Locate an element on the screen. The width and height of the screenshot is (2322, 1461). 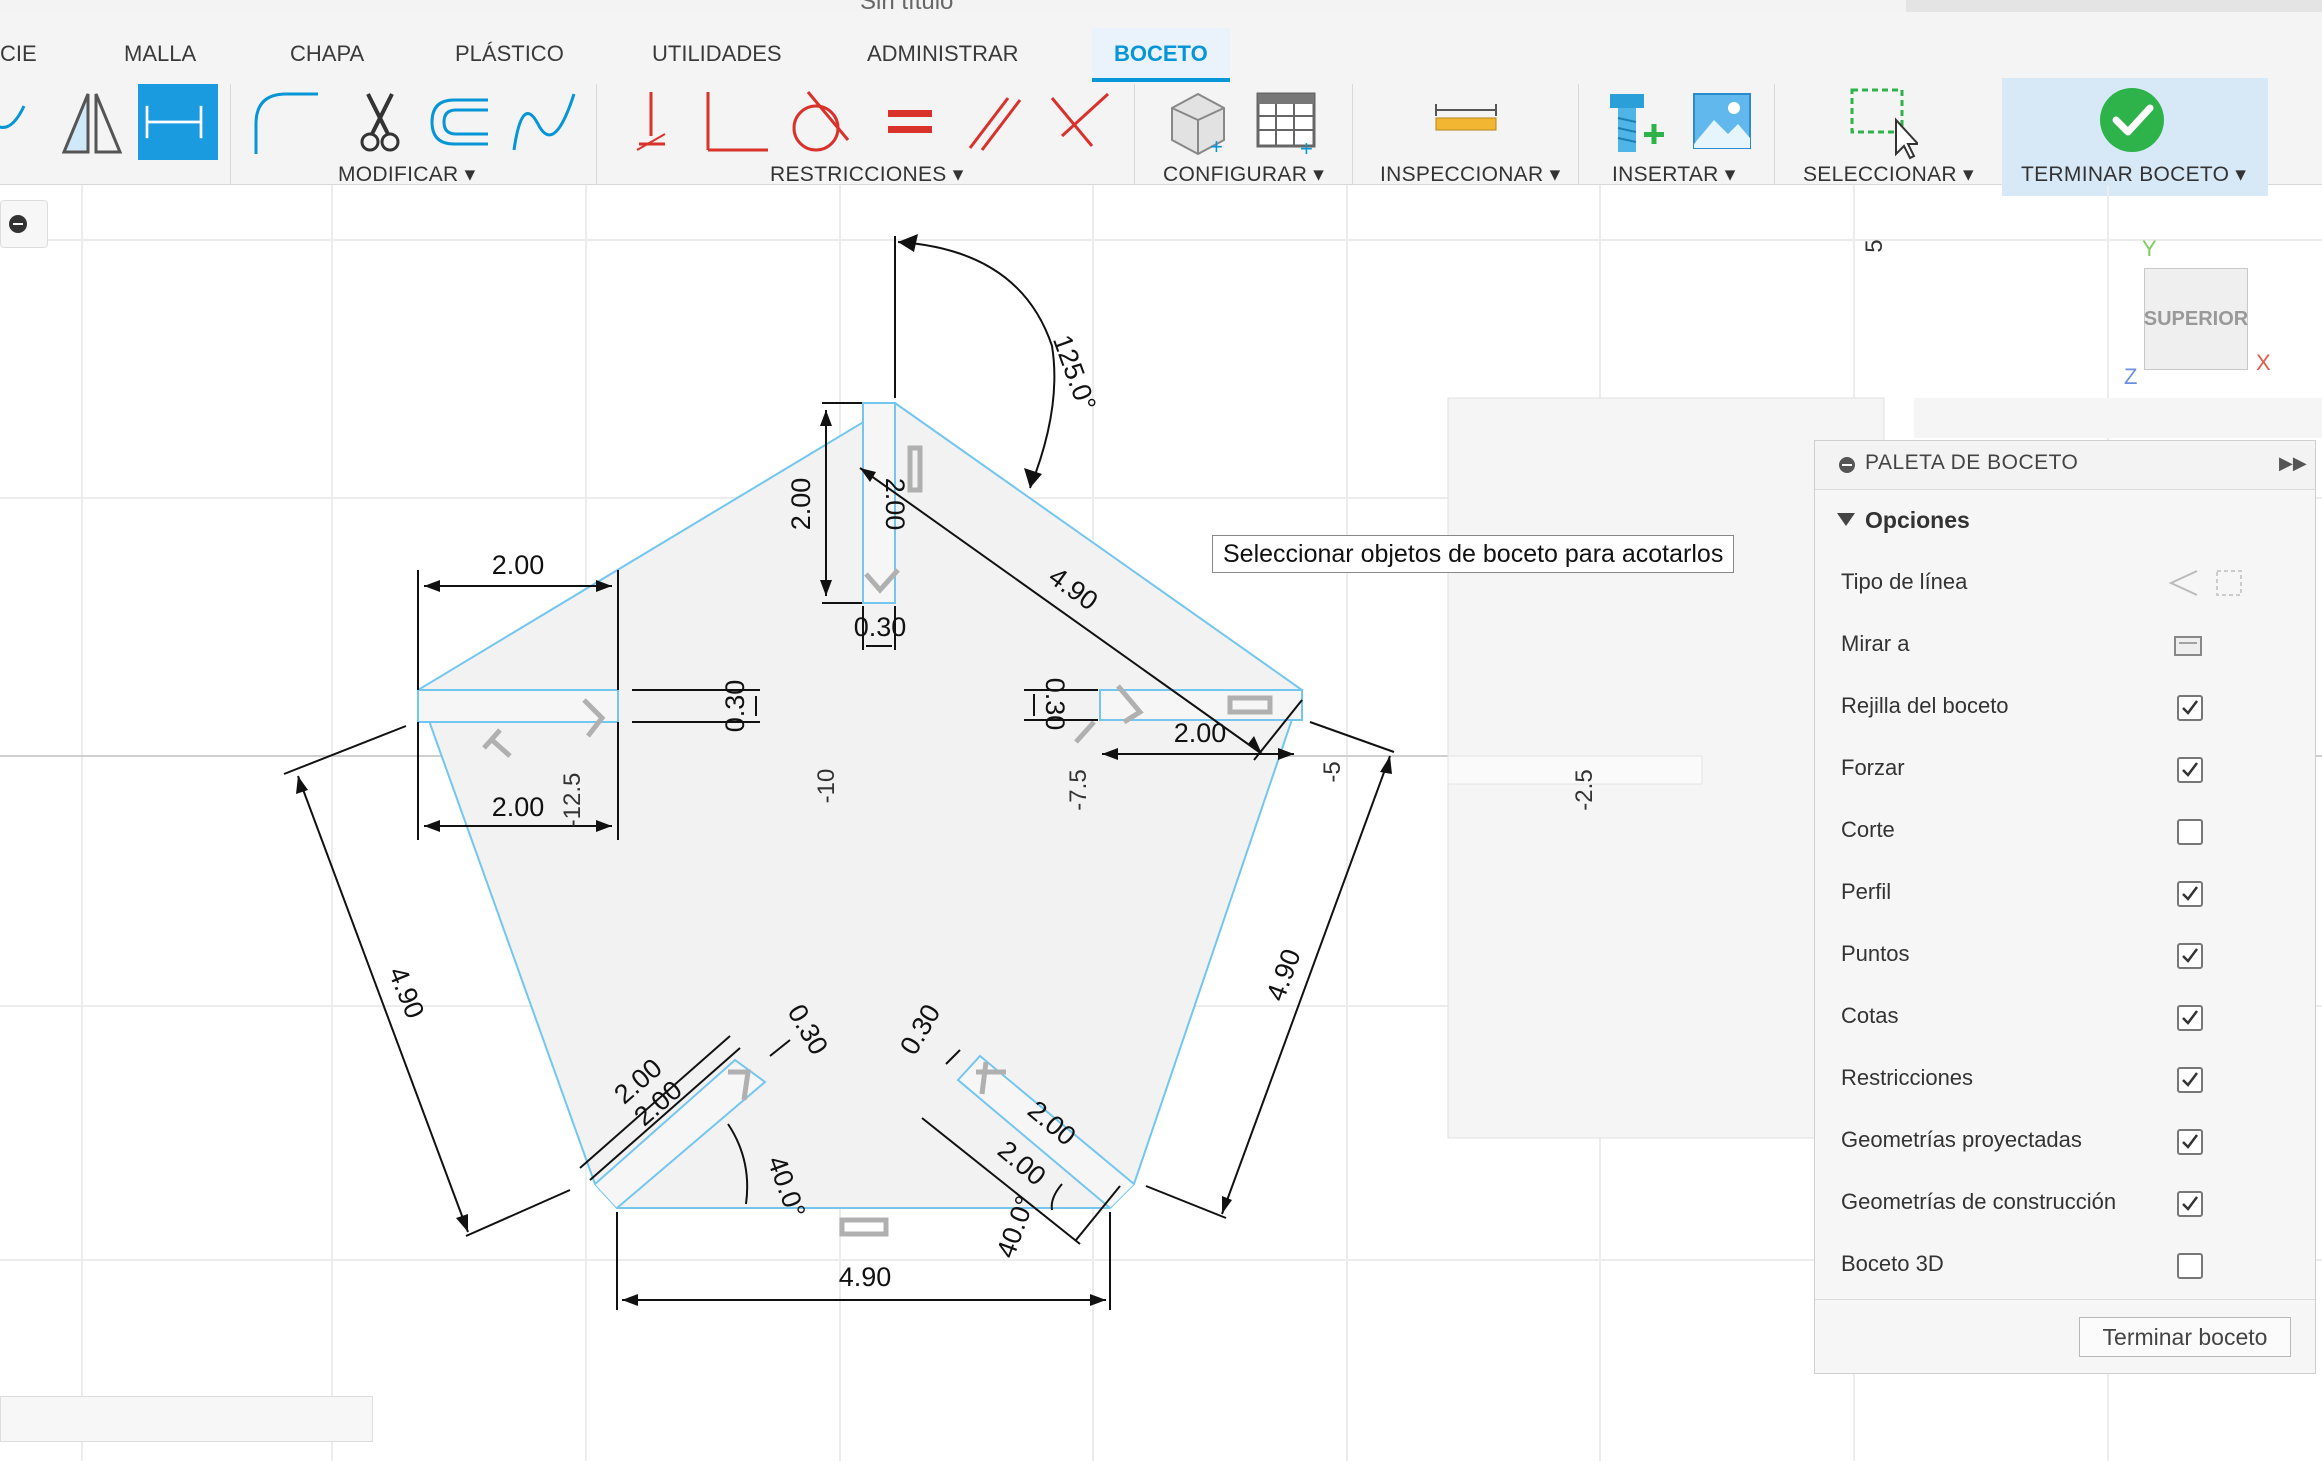
tangent-constraint-icon is located at coordinates (818, 122).